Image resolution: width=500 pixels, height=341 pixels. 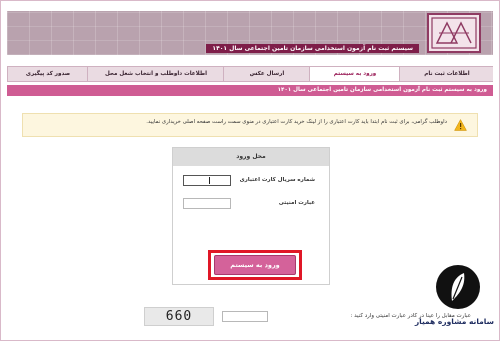 I want to click on logo-emblem-icon, so click(x=454, y=33).